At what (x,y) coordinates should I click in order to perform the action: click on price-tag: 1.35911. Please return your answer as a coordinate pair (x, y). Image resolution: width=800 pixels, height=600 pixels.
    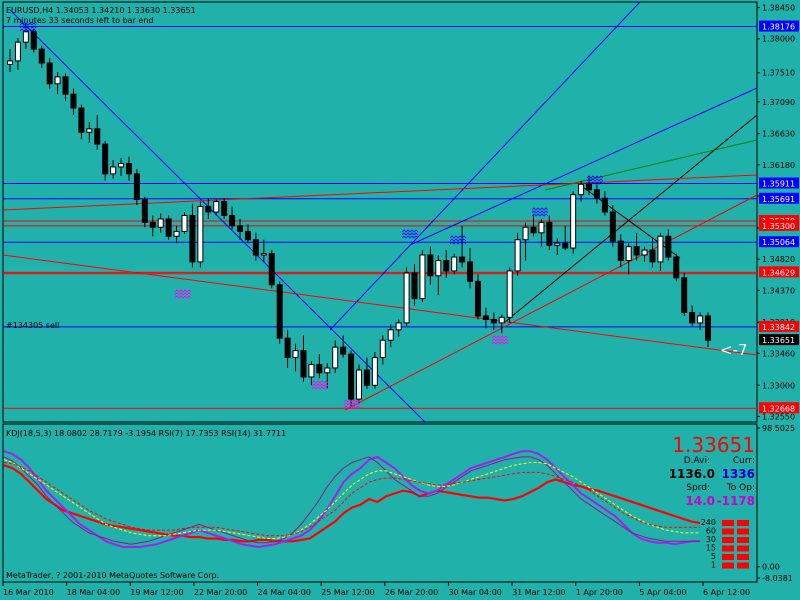
    Looking at the image, I should click on (779, 183).